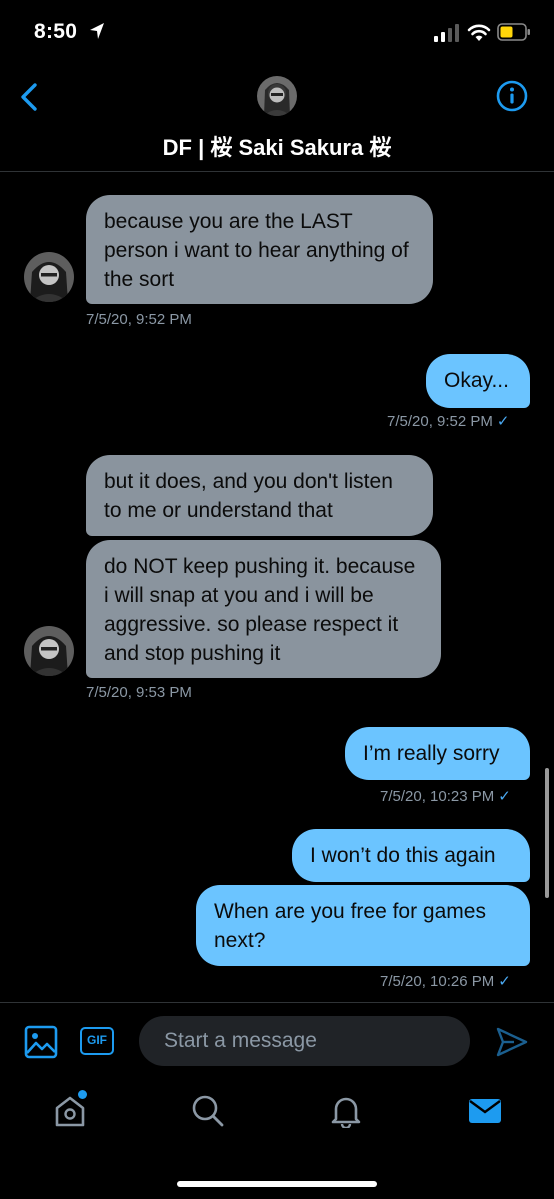 The height and width of the screenshot is (1199, 554). Describe the element at coordinates (411, 855) in the screenshot. I see `message-bubble-outgoing: I won’t do this again` at that location.